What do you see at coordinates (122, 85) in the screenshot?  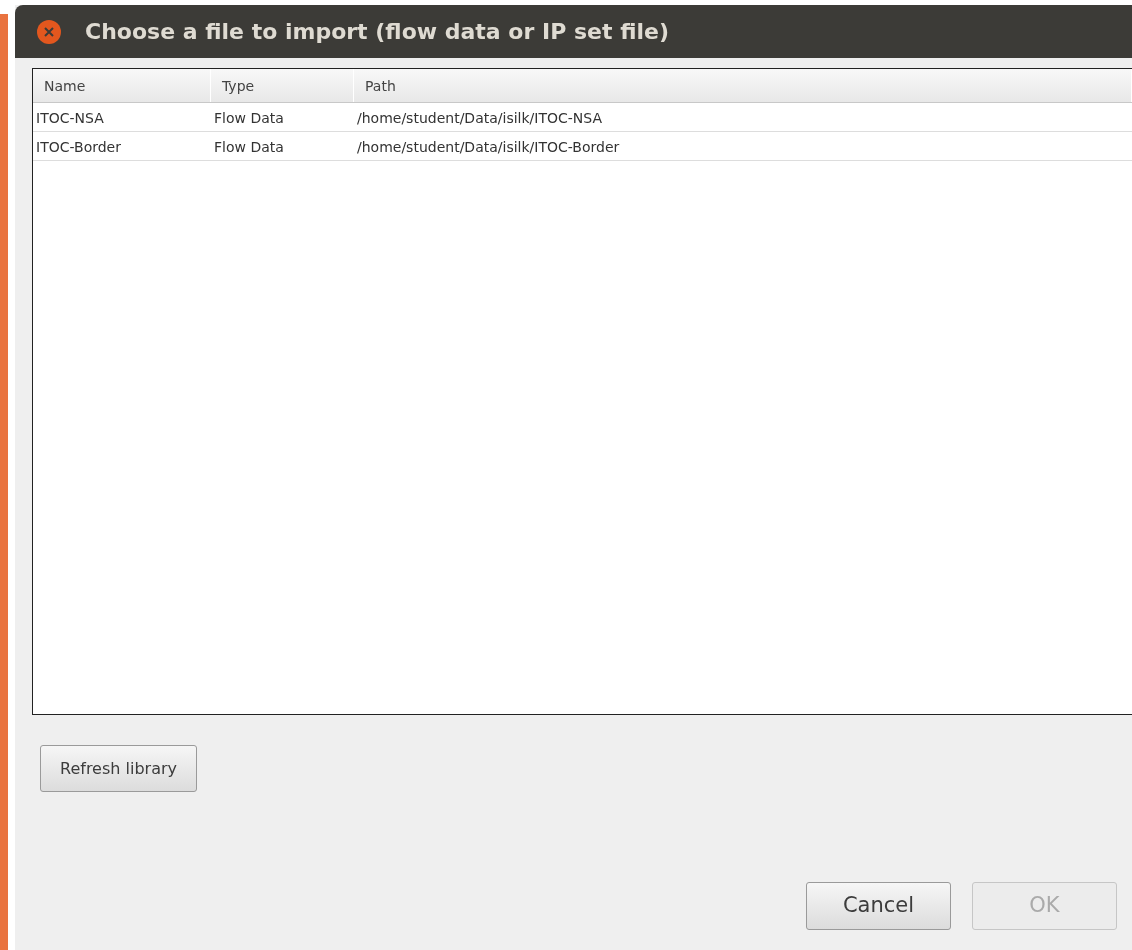 I see `column-header: Name` at bounding box center [122, 85].